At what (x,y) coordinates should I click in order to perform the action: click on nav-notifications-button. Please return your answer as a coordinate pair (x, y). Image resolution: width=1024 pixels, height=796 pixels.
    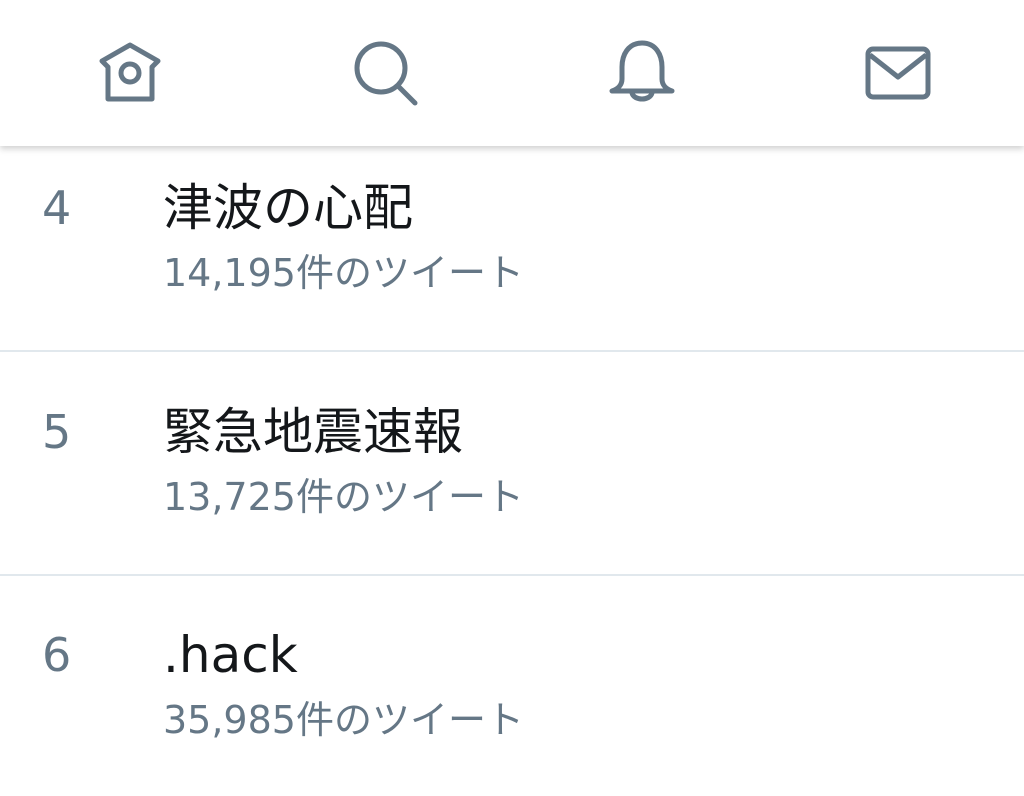
    Looking at the image, I should click on (642, 73).